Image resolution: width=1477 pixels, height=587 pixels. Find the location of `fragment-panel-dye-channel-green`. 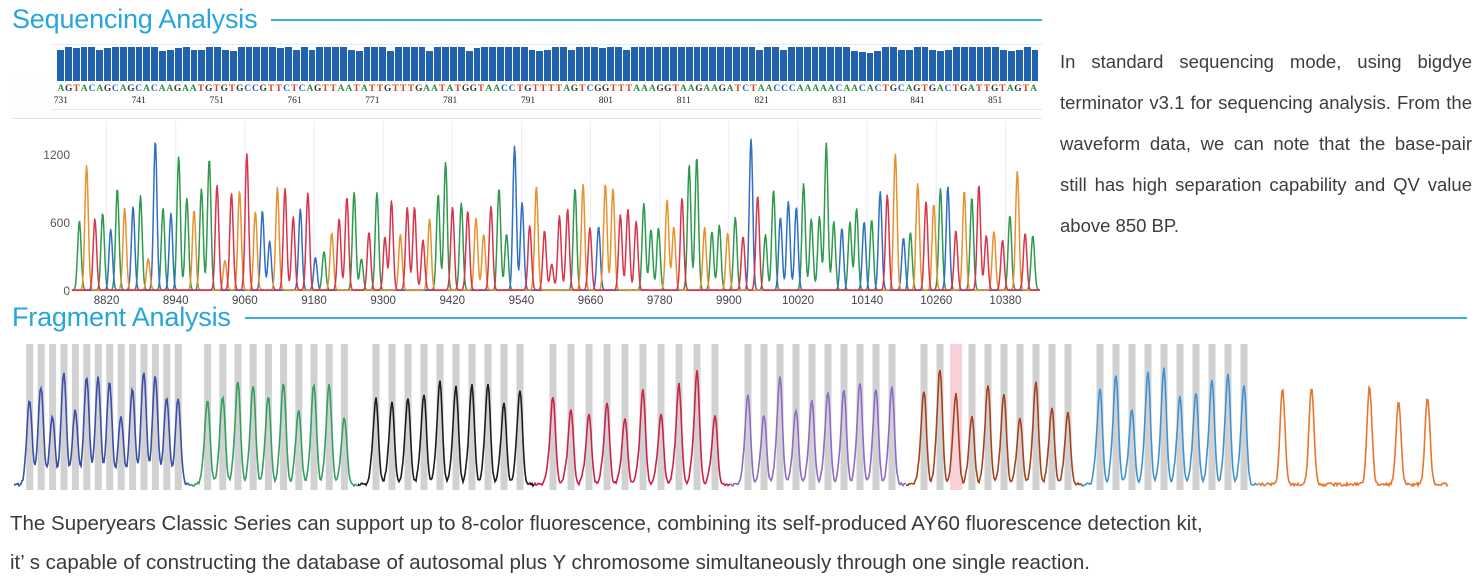

fragment-panel-dye-channel-green is located at coordinates (274, 417).